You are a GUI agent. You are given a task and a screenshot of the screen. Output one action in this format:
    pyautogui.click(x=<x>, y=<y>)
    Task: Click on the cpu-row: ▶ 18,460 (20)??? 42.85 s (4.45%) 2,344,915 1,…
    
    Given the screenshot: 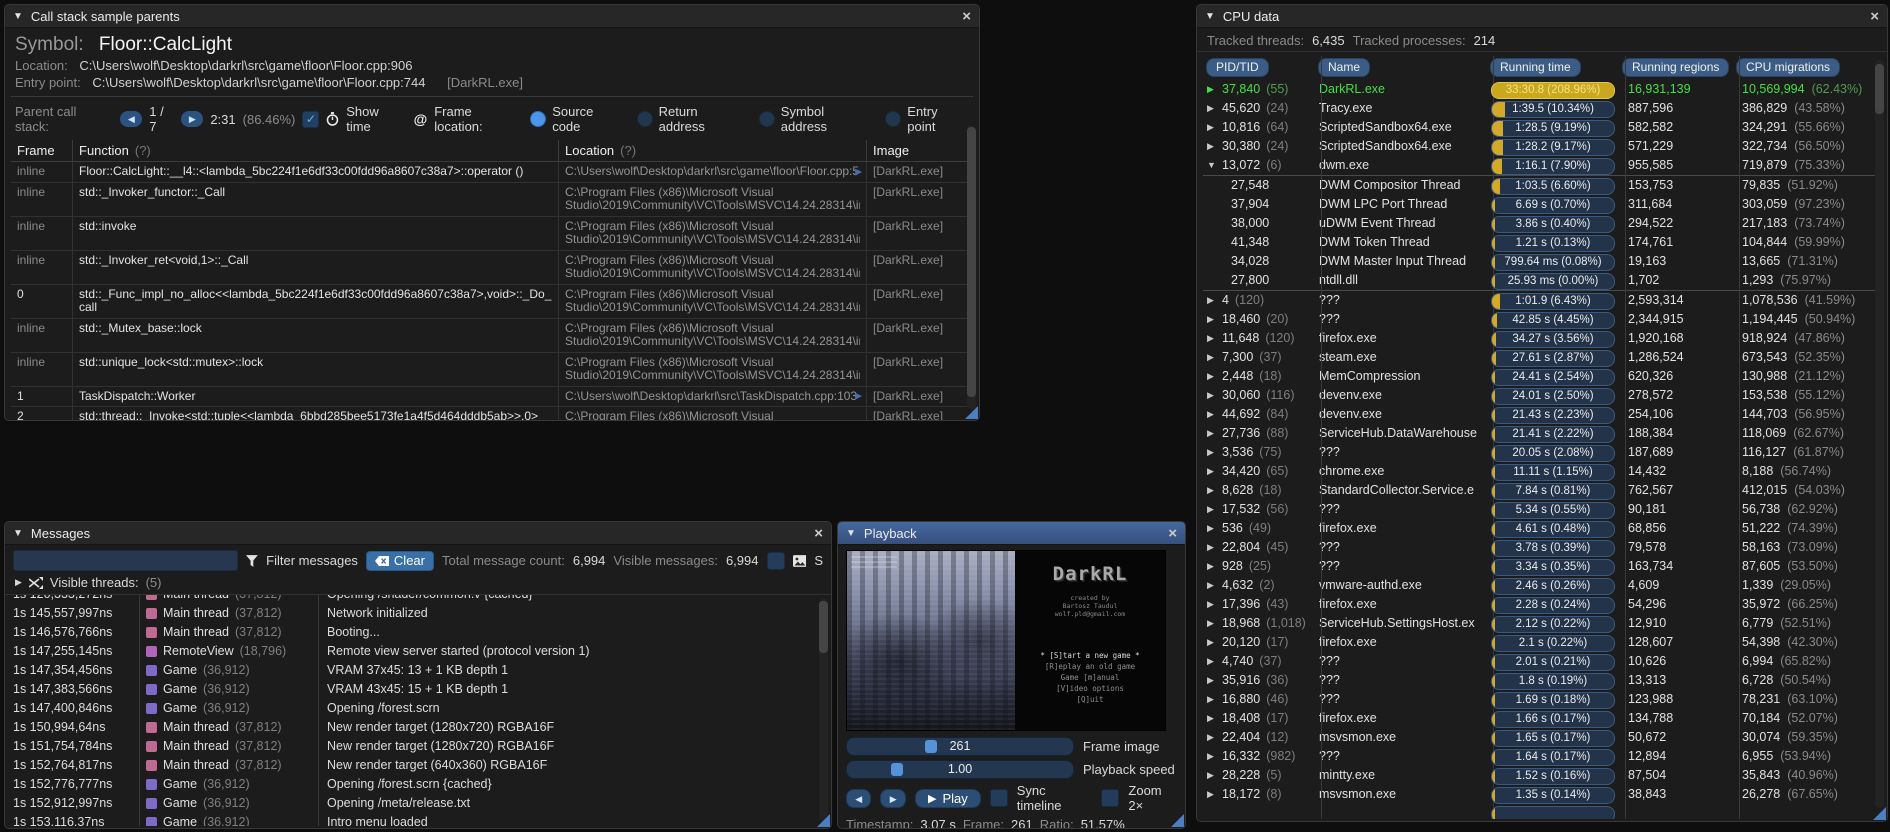 What is the action you would take?
    pyautogui.click(x=1542, y=319)
    